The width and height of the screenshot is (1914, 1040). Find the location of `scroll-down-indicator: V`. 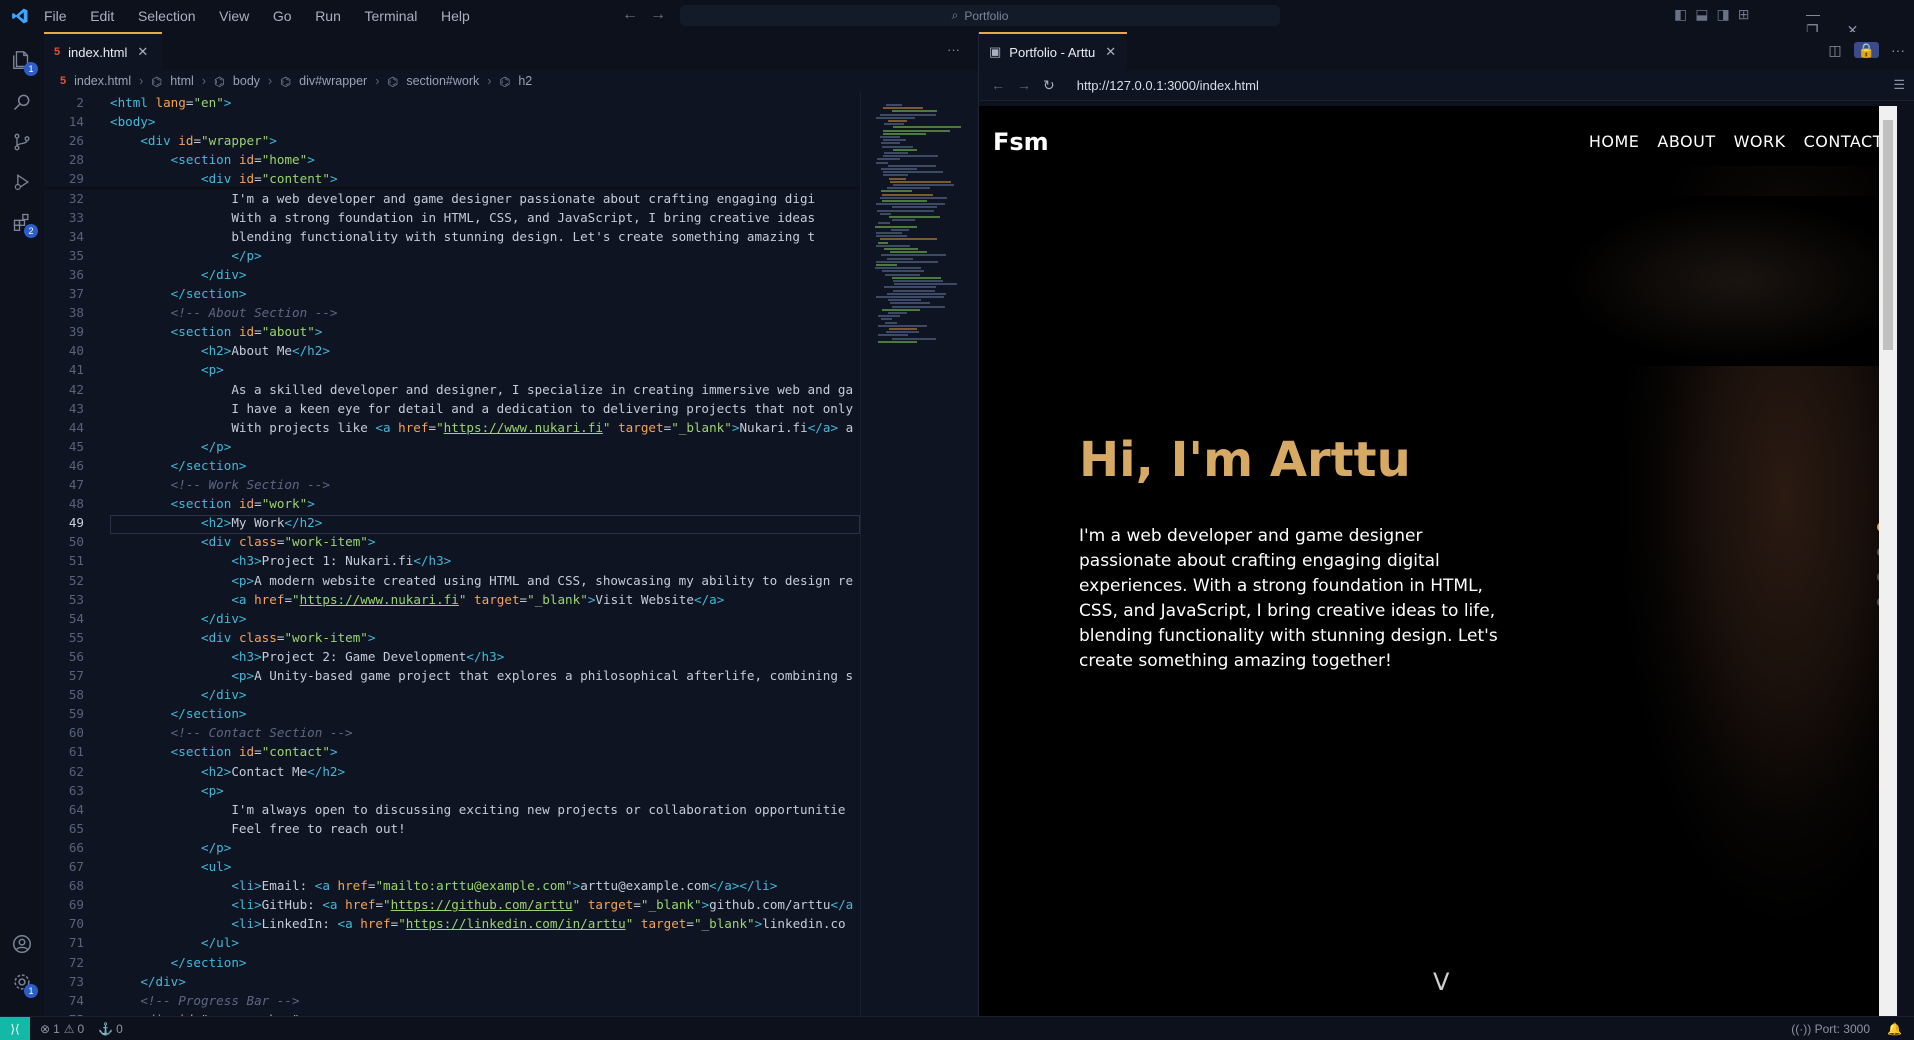

scroll-down-indicator: V is located at coordinates (1441, 982).